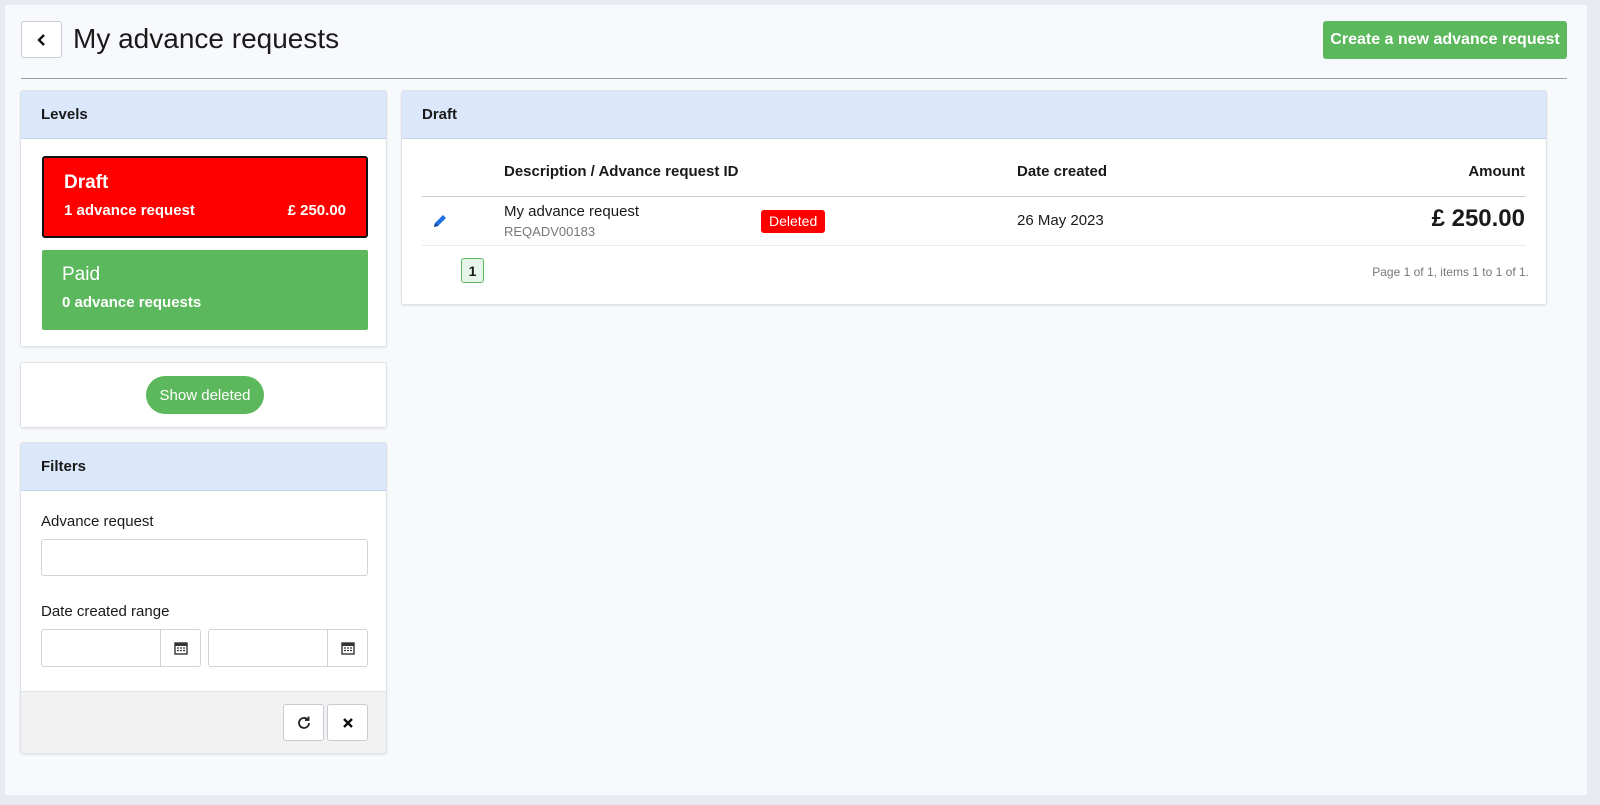 This screenshot has width=1600, height=805. What do you see at coordinates (974, 245) in the screenshot?
I see `row-divider` at bounding box center [974, 245].